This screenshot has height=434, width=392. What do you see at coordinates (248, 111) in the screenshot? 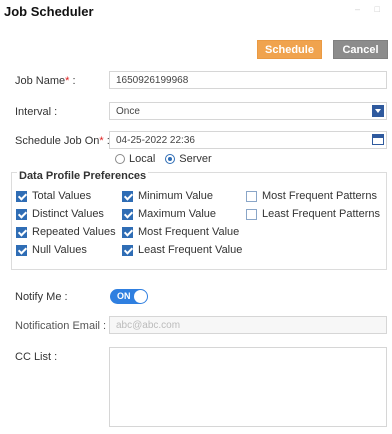
I see `interval-select: Once` at bounding box center [248, 111].